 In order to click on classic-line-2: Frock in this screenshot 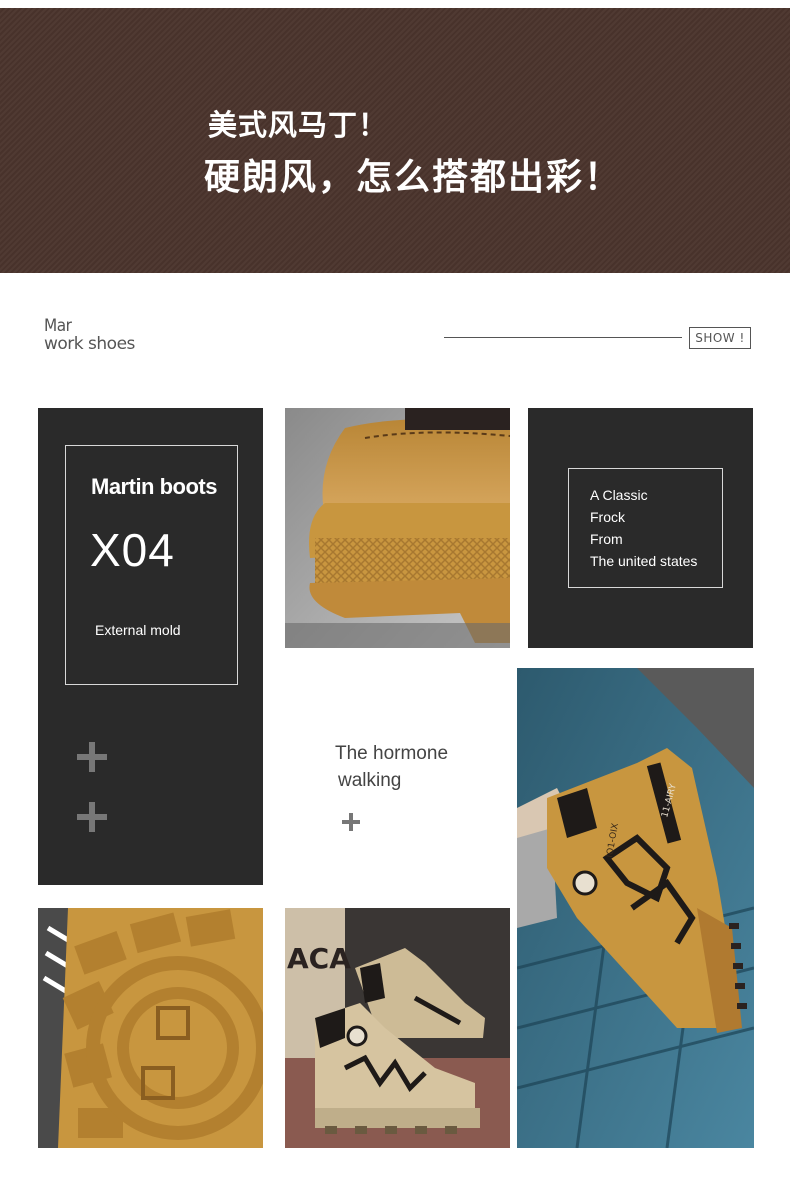, I will do `click(607, 517)`.